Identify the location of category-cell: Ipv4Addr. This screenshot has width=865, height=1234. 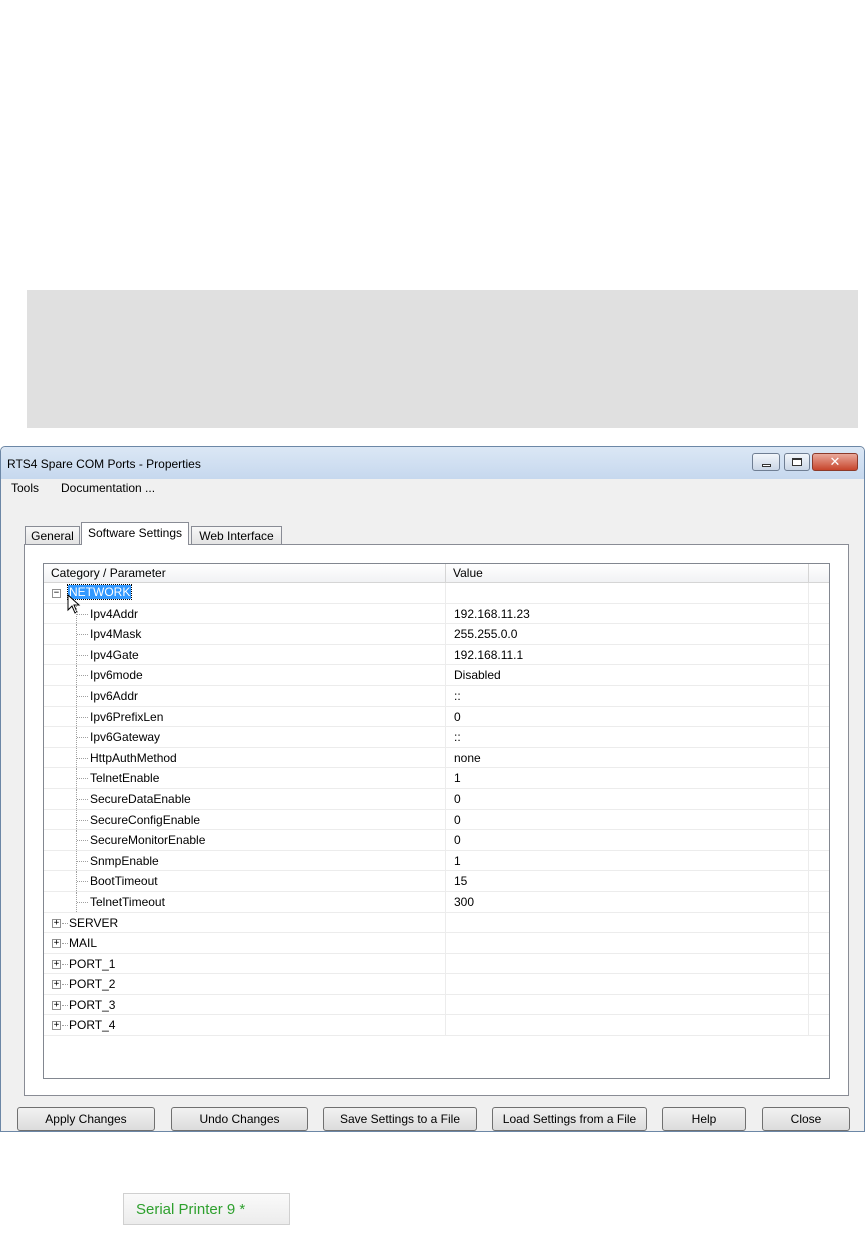
(245, 613).